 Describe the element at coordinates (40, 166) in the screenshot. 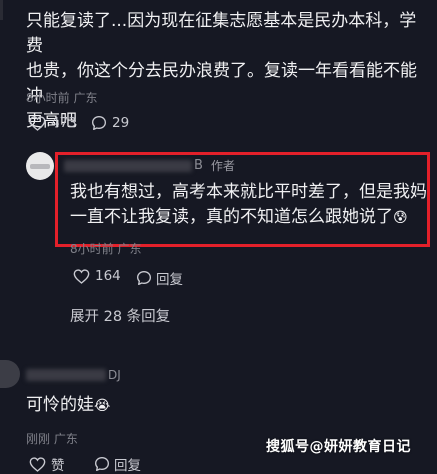

I see `reply-avatar` at that location.